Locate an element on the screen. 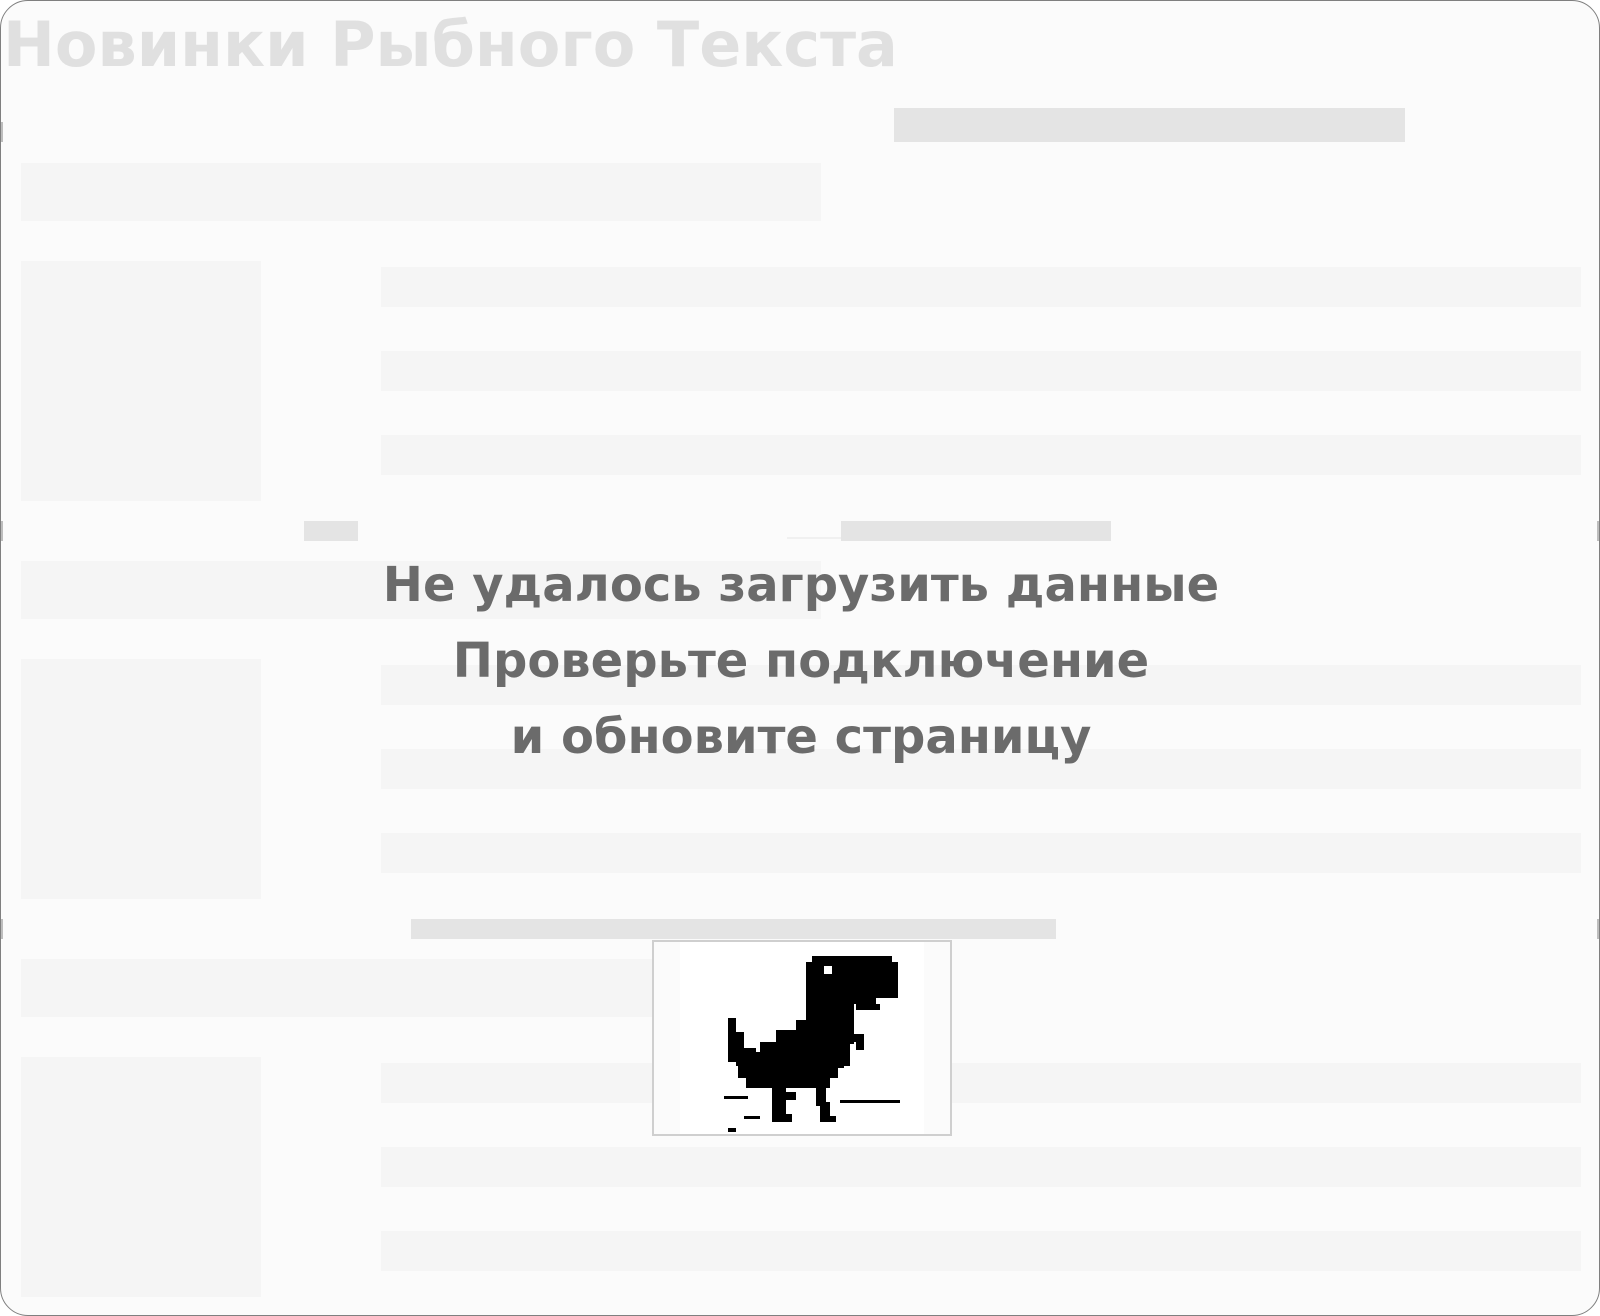  offline-dino-card is located at coordinates (802, 1038).